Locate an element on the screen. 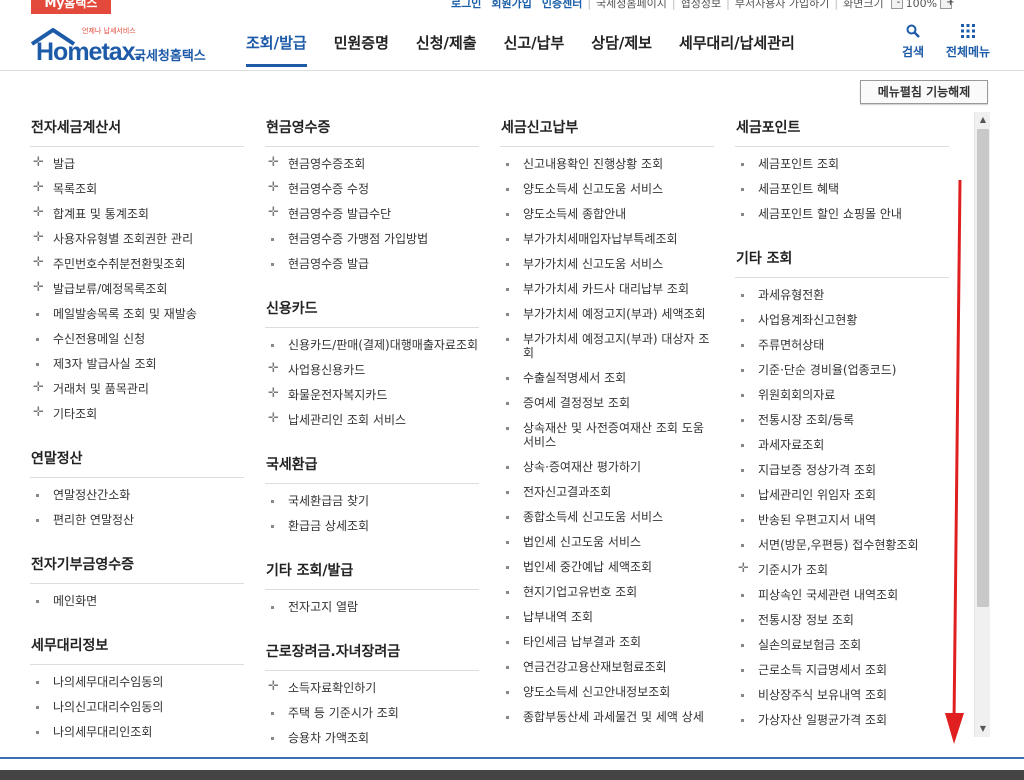 The width and height of the screenshot is (1024, 780). menu-item: 환급금 상세조회 is located at coordinates (372, 526).